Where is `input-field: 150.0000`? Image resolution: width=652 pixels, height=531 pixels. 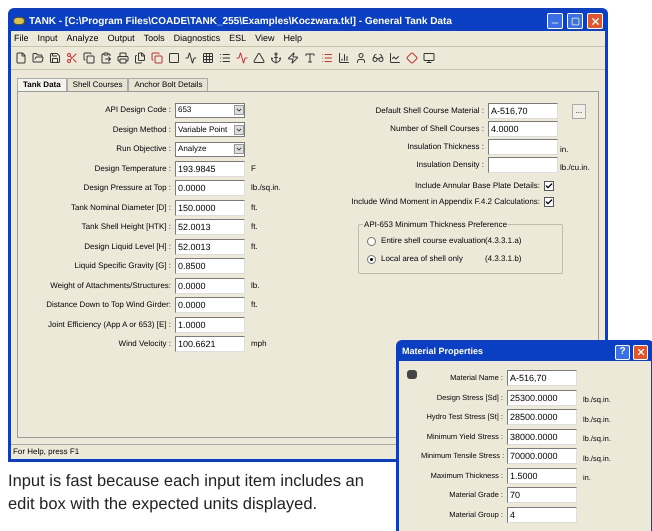 input-field: 150.0000 is located at coordinates (210, 208).